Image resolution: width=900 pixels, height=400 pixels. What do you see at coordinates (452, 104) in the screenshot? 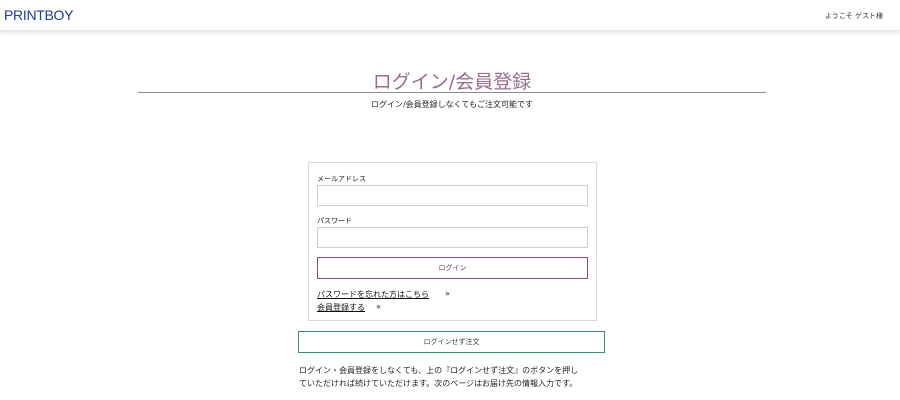
I see `page-subtitle: ログイン/会員登録しなくてもご注文可能です` at bounding box center [452, 104].